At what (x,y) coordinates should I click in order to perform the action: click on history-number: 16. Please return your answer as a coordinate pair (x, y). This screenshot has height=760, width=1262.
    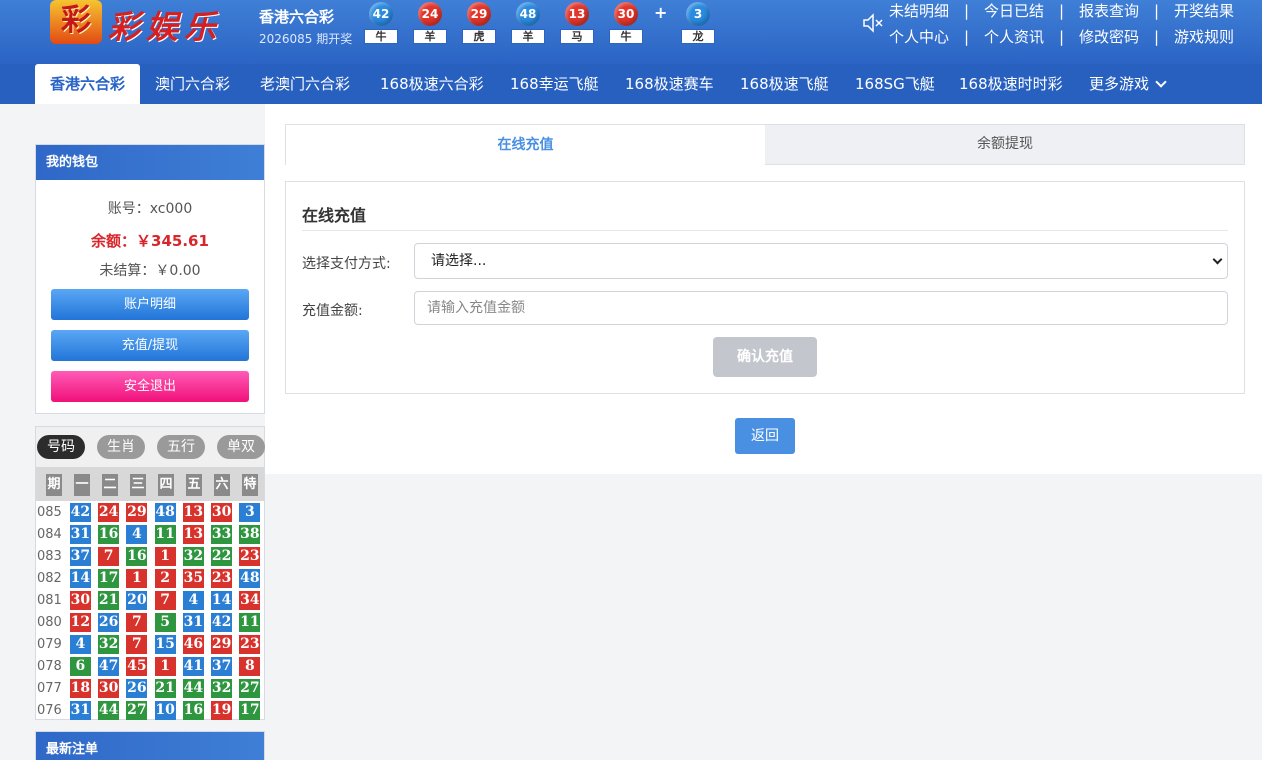
    Looking at the image, I should click on (109, 534).